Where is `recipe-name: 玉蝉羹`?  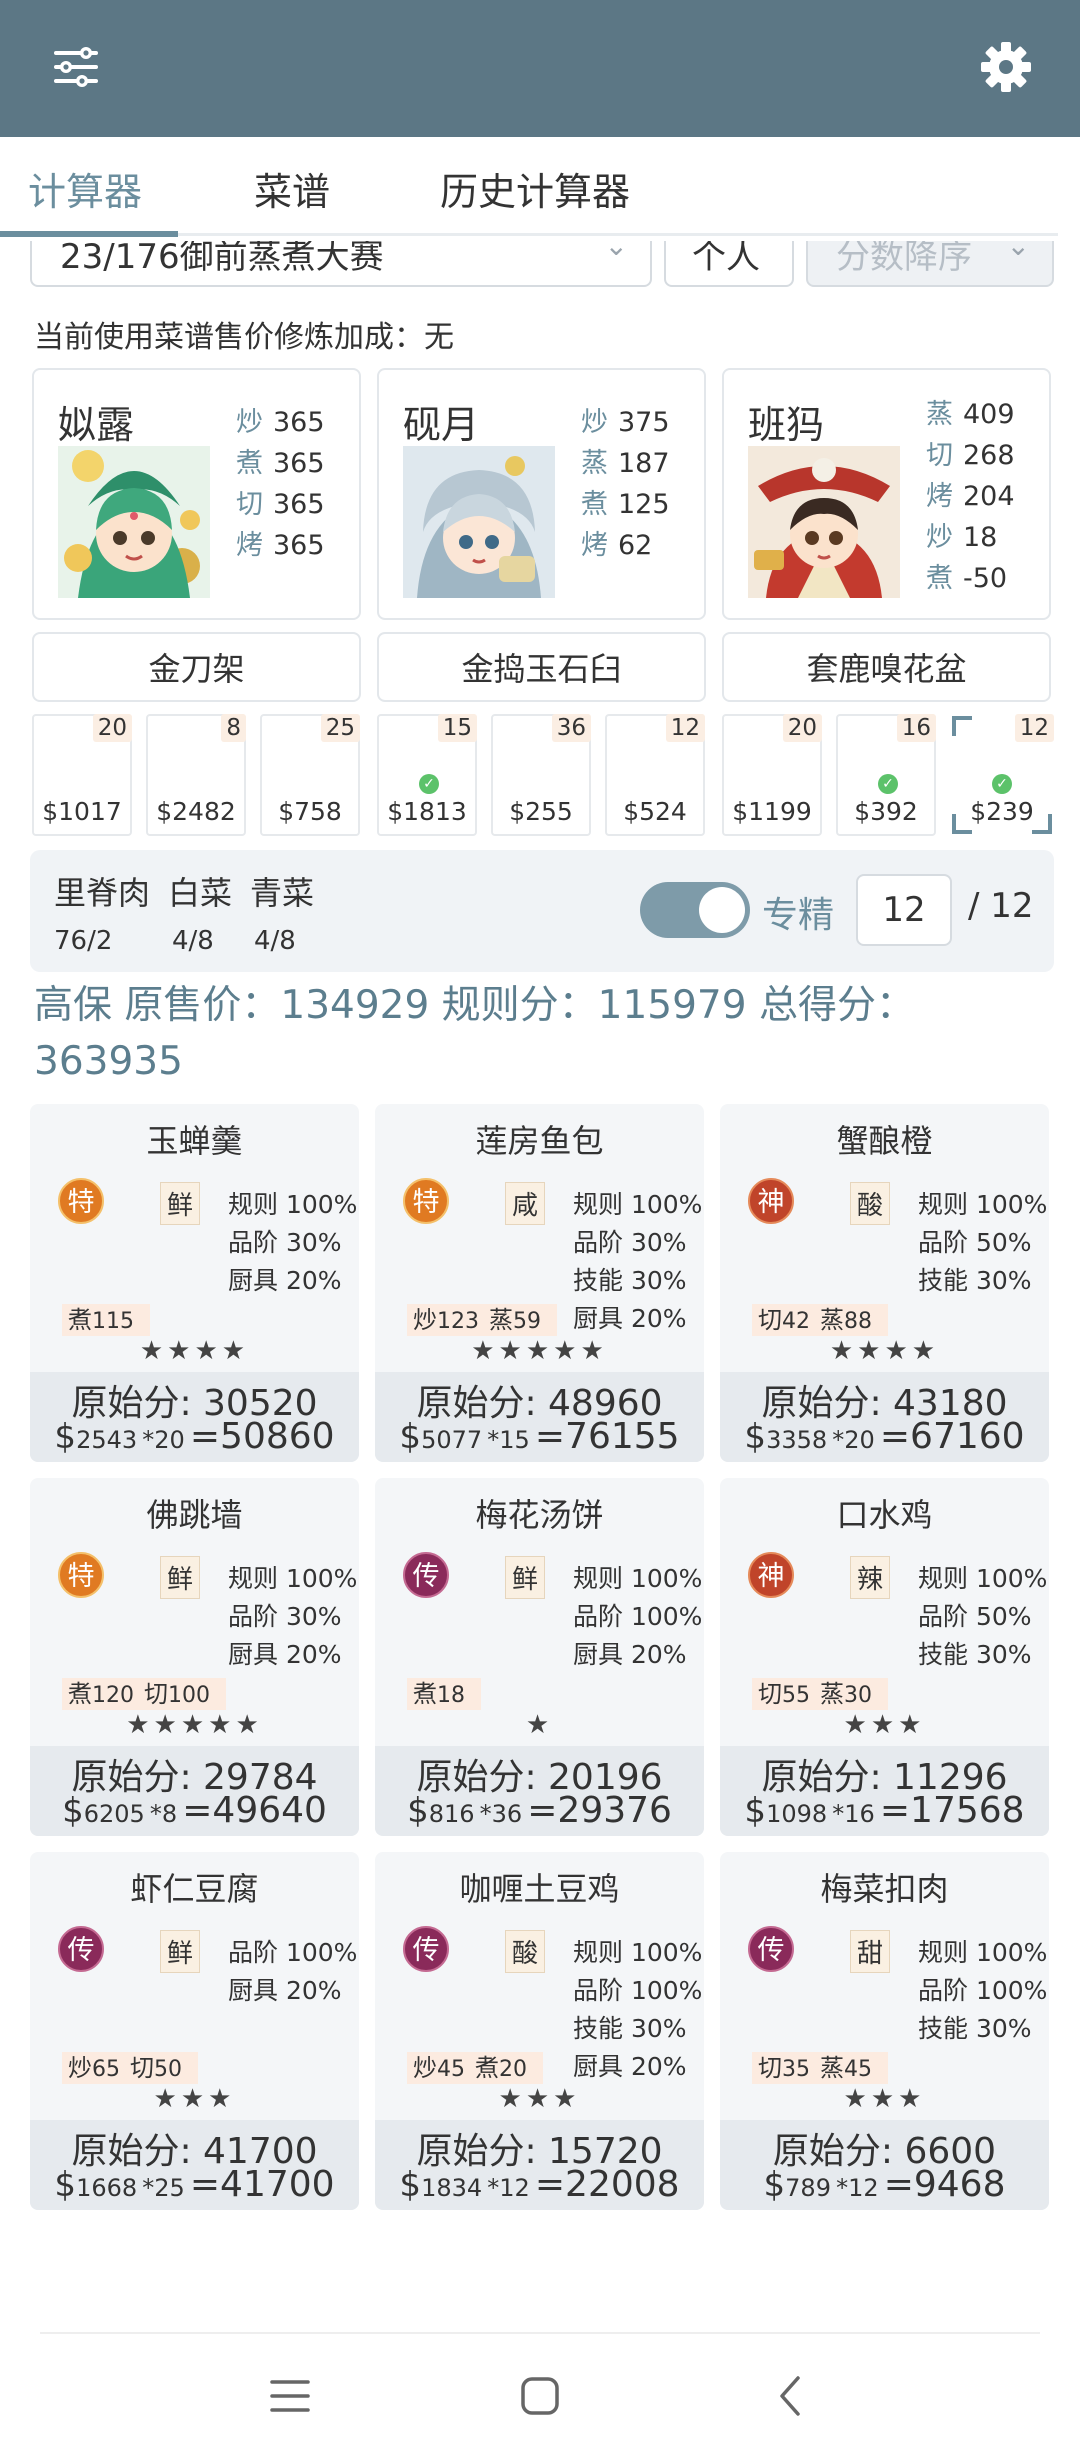
recipe-name: 玉蝉羹 is located at coordinates (194, 1141).